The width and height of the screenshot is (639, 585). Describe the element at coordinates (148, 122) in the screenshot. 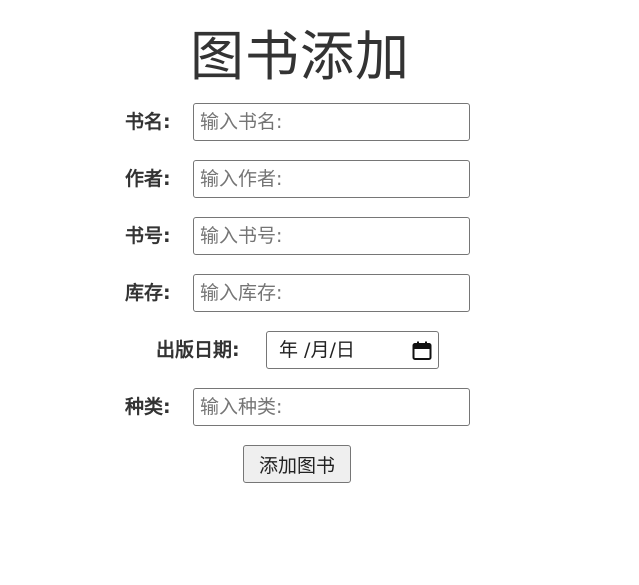

I see `book-name-label: 书名:` at that location.